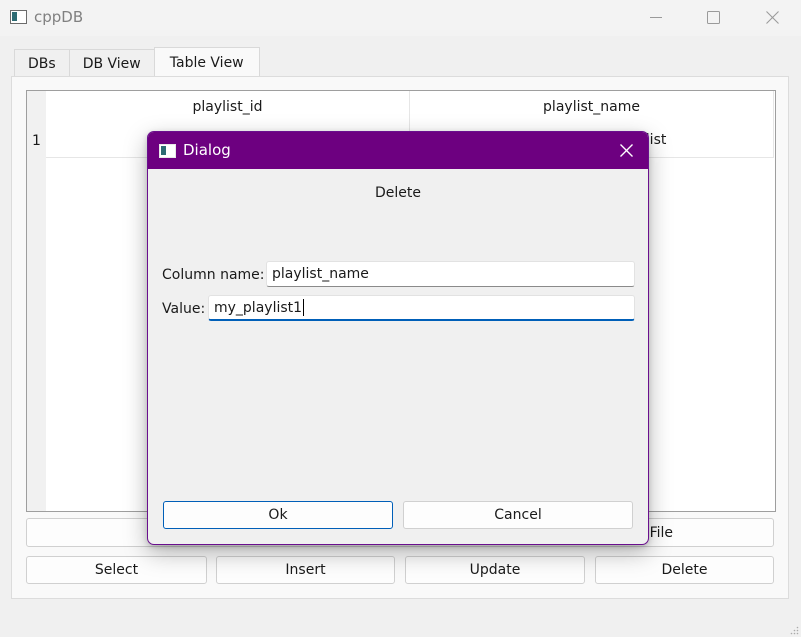  I want to click on tab-bar: DBs DB View Table View, so click(137, 62).